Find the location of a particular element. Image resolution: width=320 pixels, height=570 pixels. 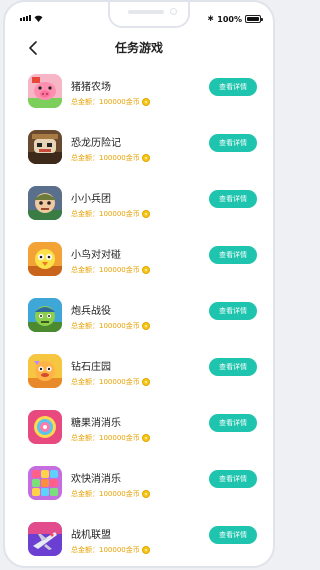

happy-match-icon is located at coordinates (45, 483).